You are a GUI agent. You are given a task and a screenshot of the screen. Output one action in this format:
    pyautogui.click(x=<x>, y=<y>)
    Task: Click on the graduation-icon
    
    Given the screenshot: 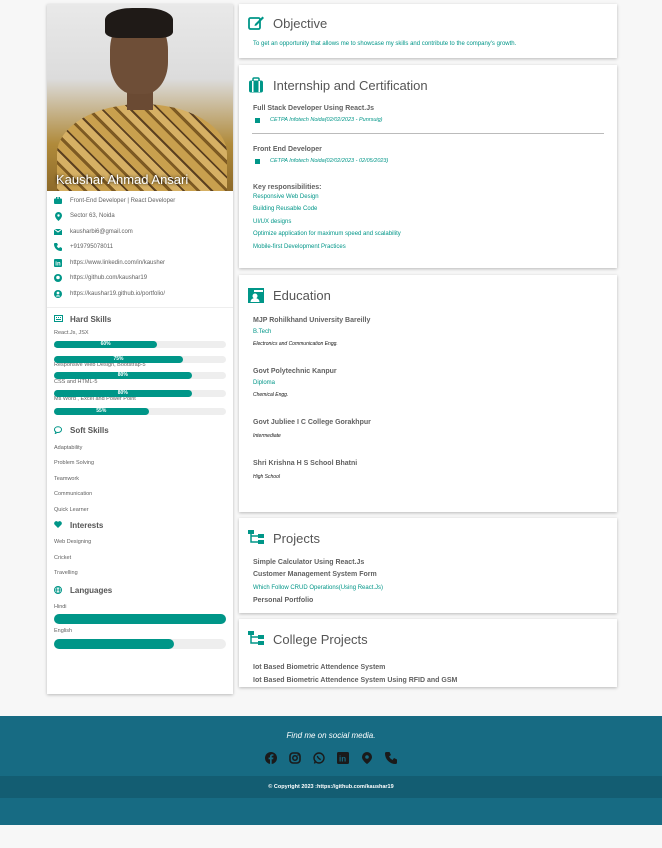 What is the action you would take?
    pyautogui.click(x=256, y=295)
    